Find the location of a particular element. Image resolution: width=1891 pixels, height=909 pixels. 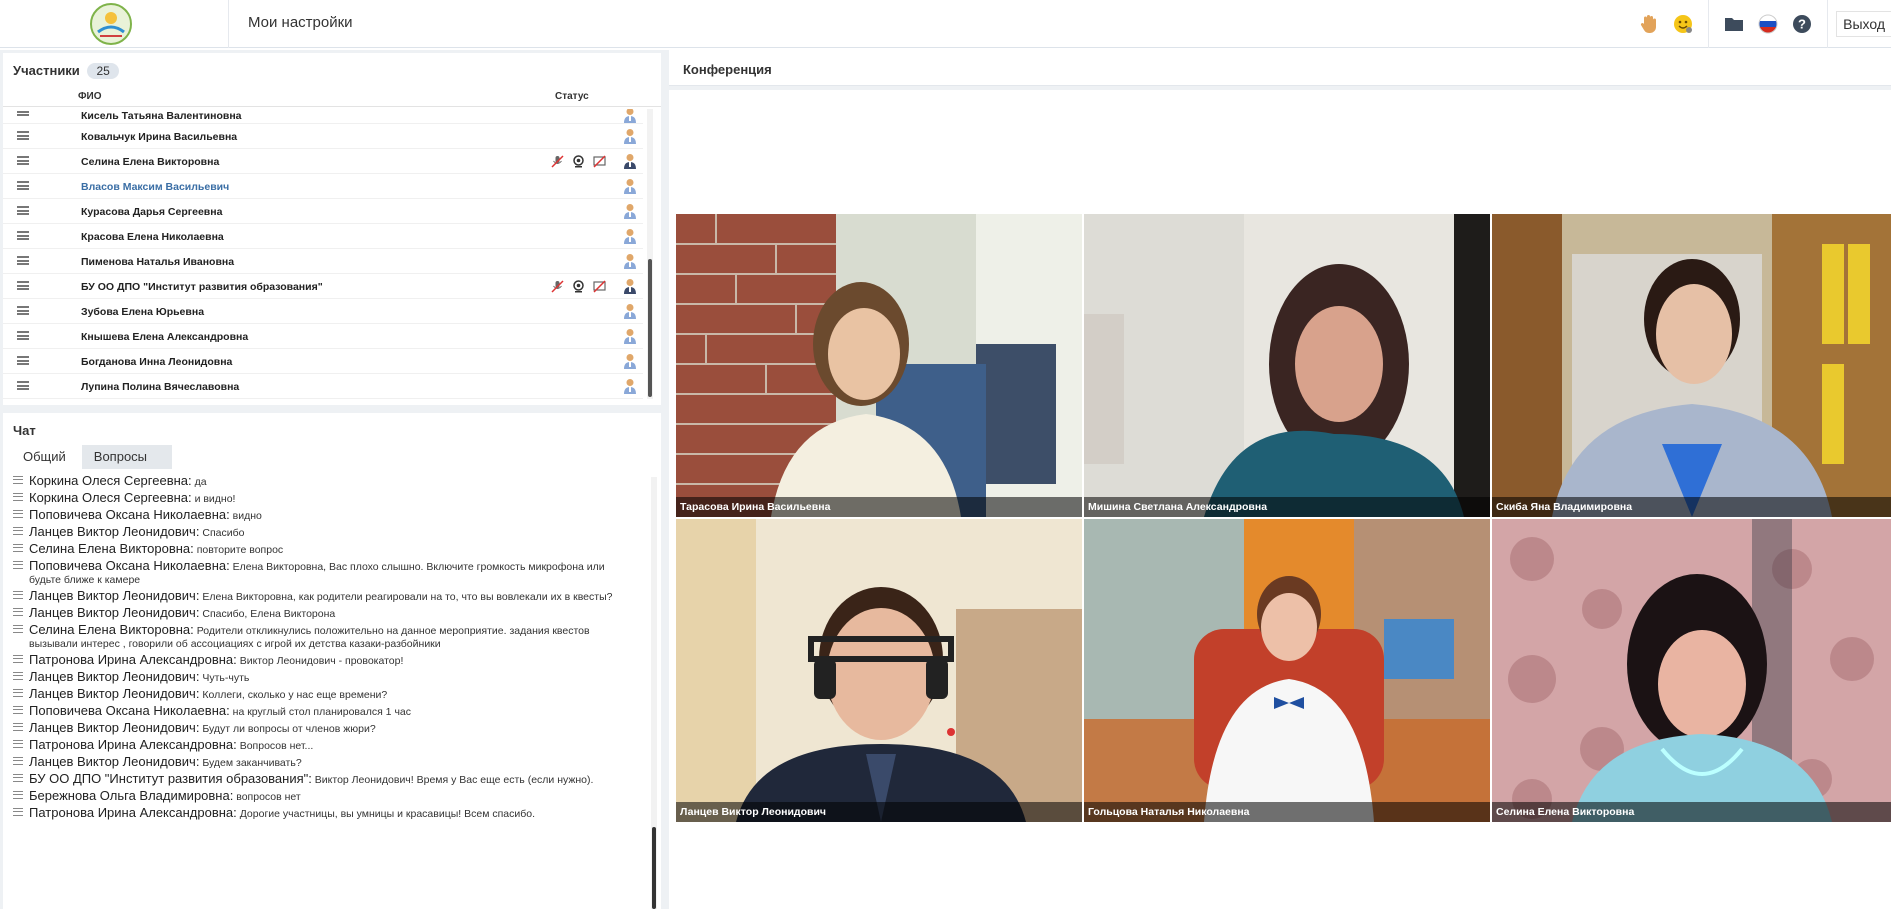

message-author: Селина Елена Викторовна: is located at coordinates (111, 629).